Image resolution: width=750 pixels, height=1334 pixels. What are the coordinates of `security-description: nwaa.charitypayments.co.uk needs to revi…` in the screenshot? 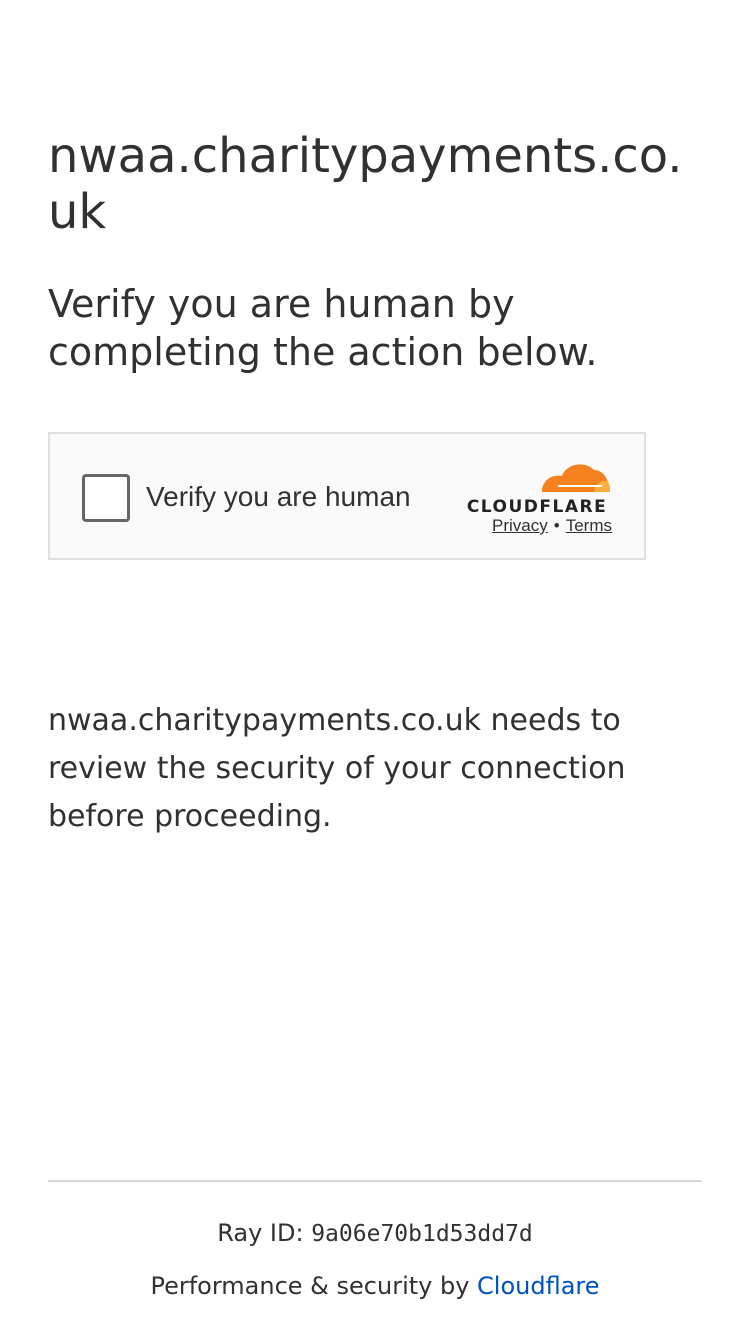 It's located at (337, 768).